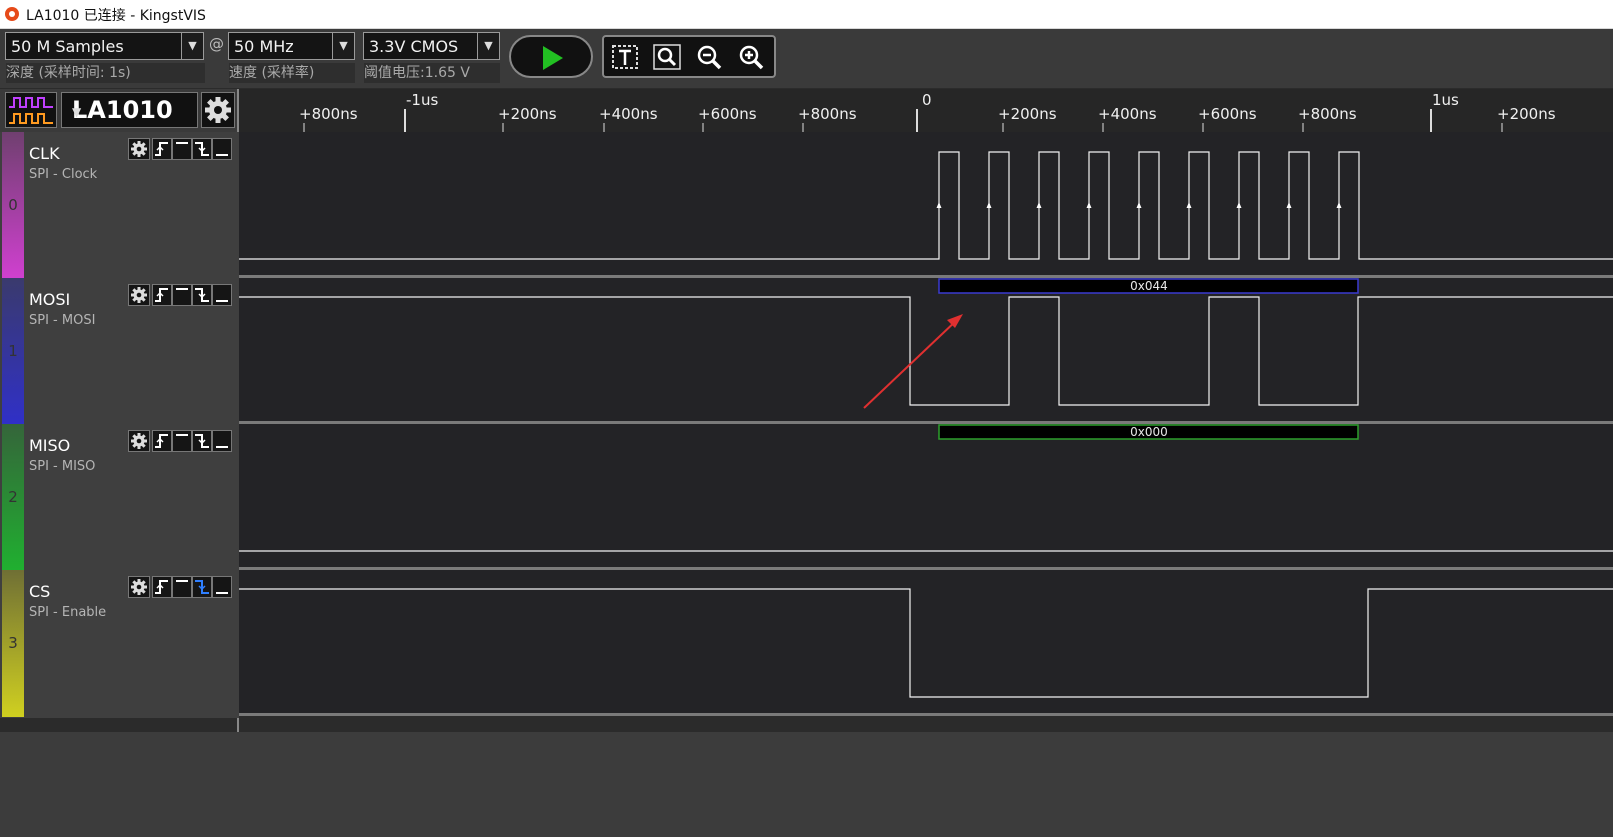  I want to click on channel-color-strip: 2, so click(13, 497).